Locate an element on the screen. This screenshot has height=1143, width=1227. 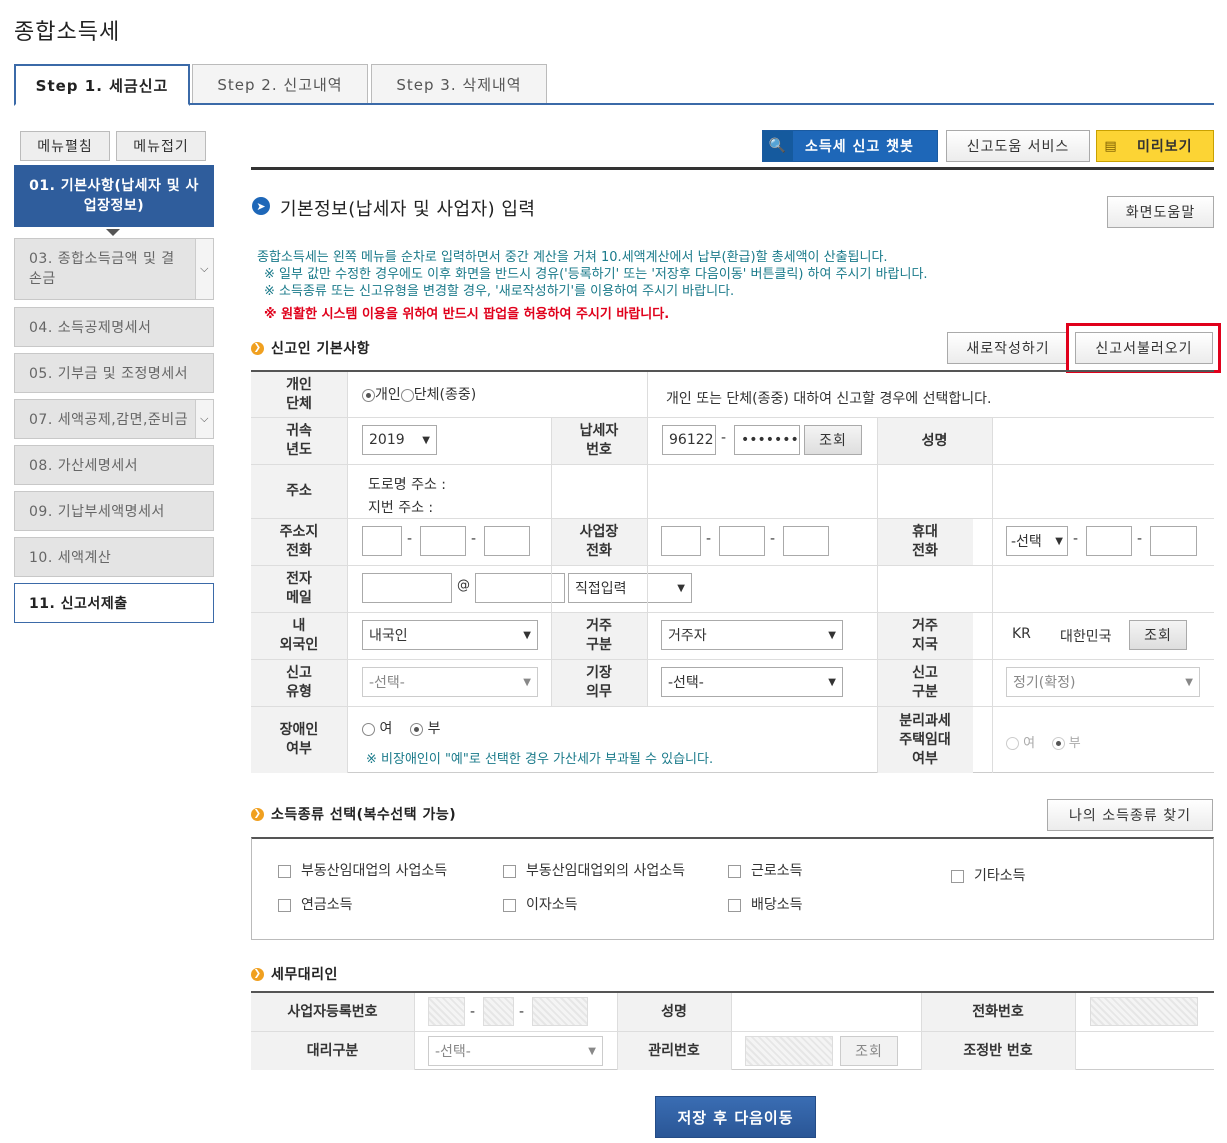
year-select: 2019 ▼ is located at coordinates (399, 440).